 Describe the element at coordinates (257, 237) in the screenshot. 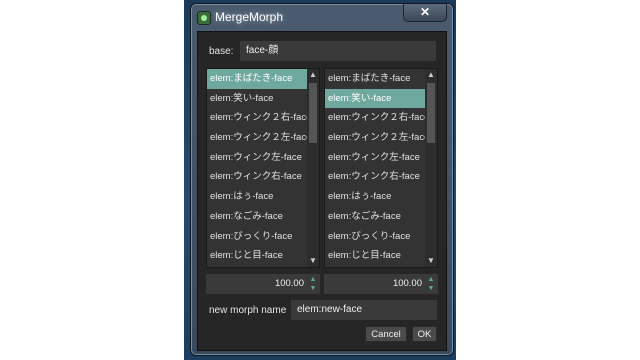

I see `left-list-item: elem:びっくり-face` at that location.